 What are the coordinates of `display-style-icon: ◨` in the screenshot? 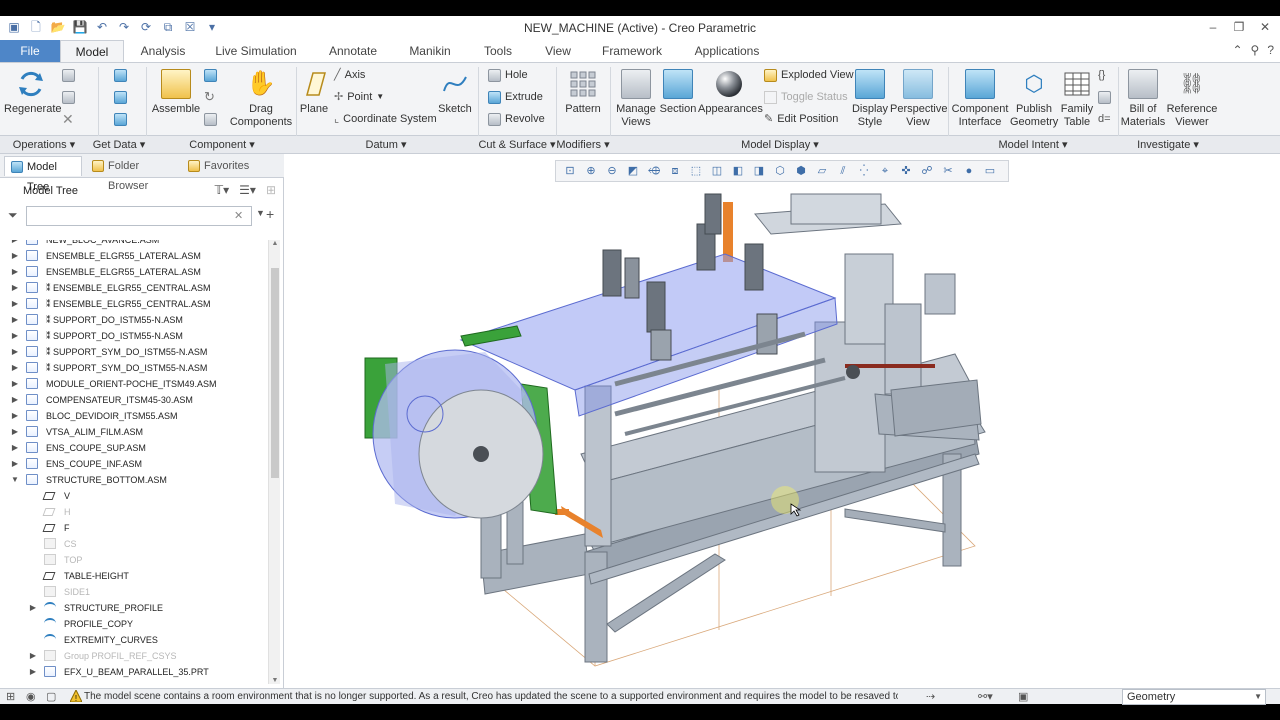 It's located at (759, 171).